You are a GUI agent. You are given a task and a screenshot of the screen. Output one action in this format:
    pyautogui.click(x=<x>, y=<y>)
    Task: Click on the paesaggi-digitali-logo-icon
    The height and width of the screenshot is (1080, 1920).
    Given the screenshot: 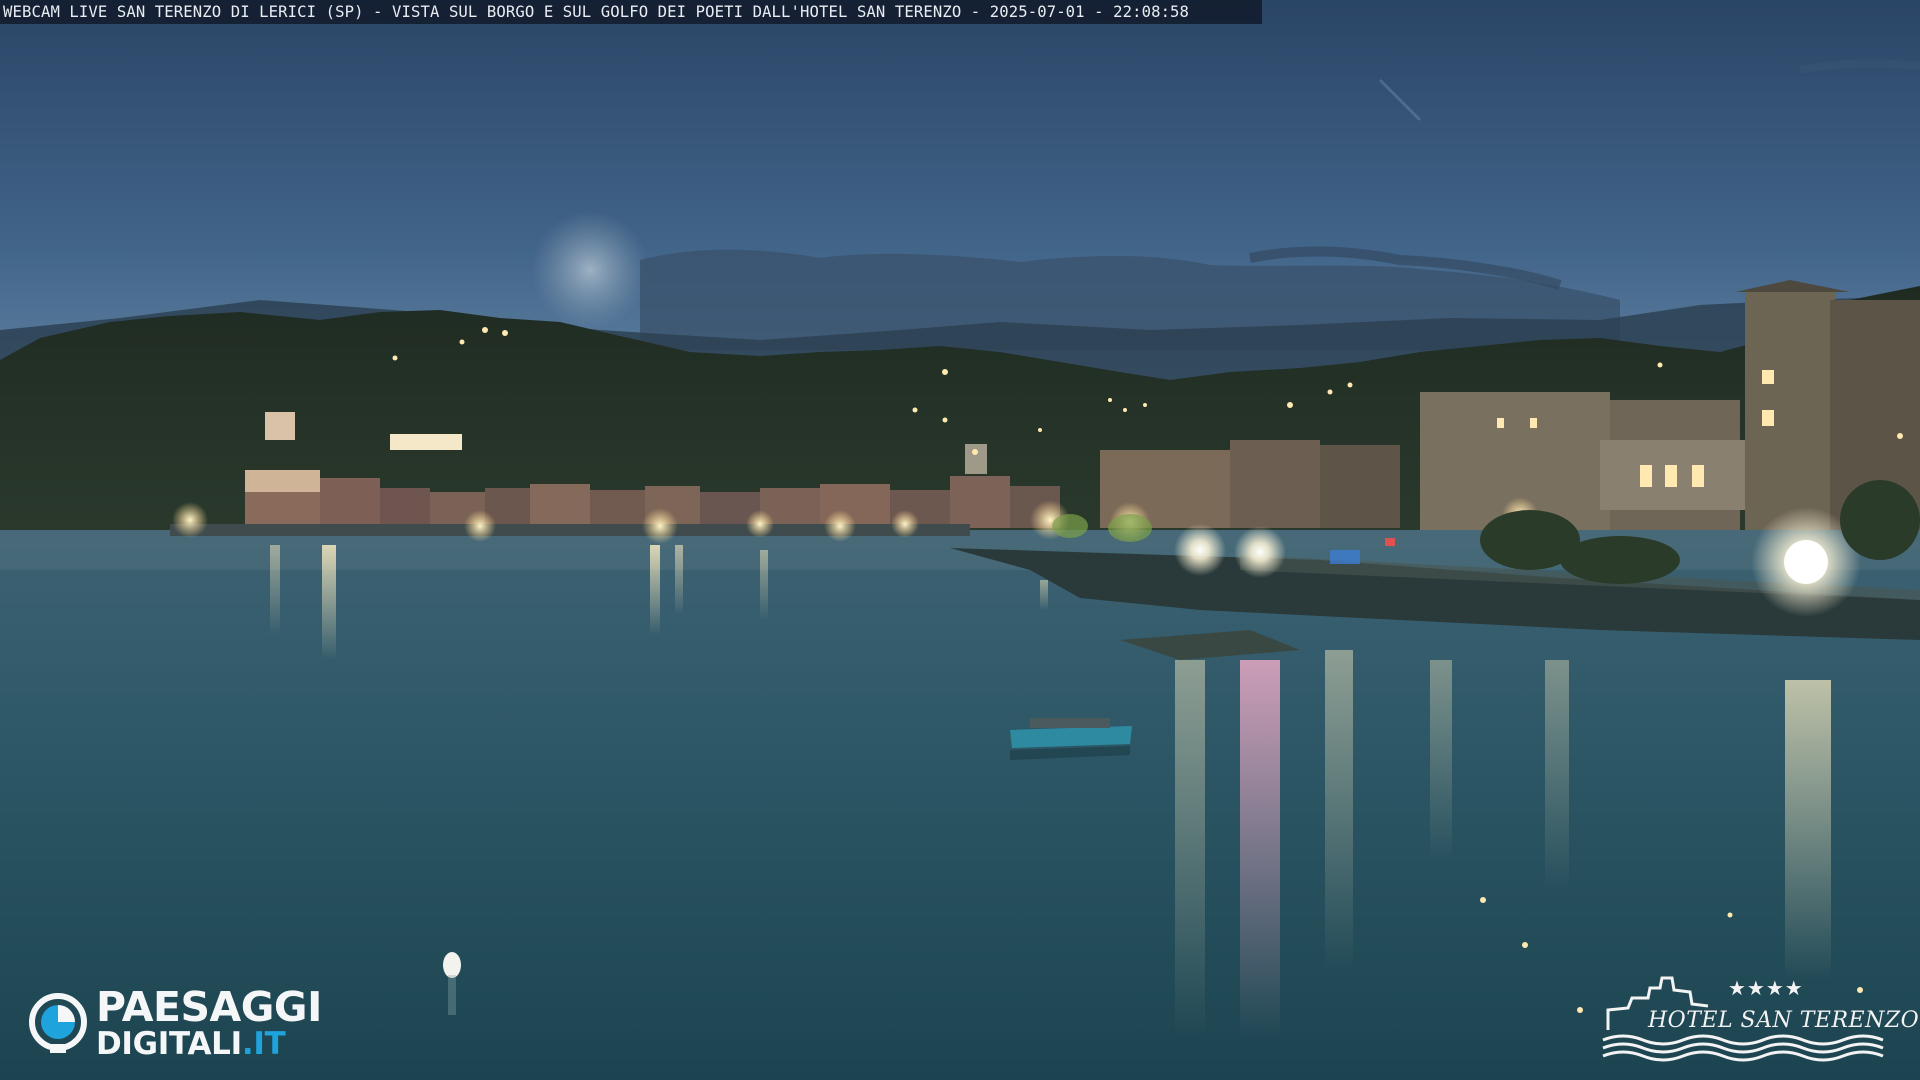 What is the action you would take?
    pyautogui.click(x=58, y=1023)
    